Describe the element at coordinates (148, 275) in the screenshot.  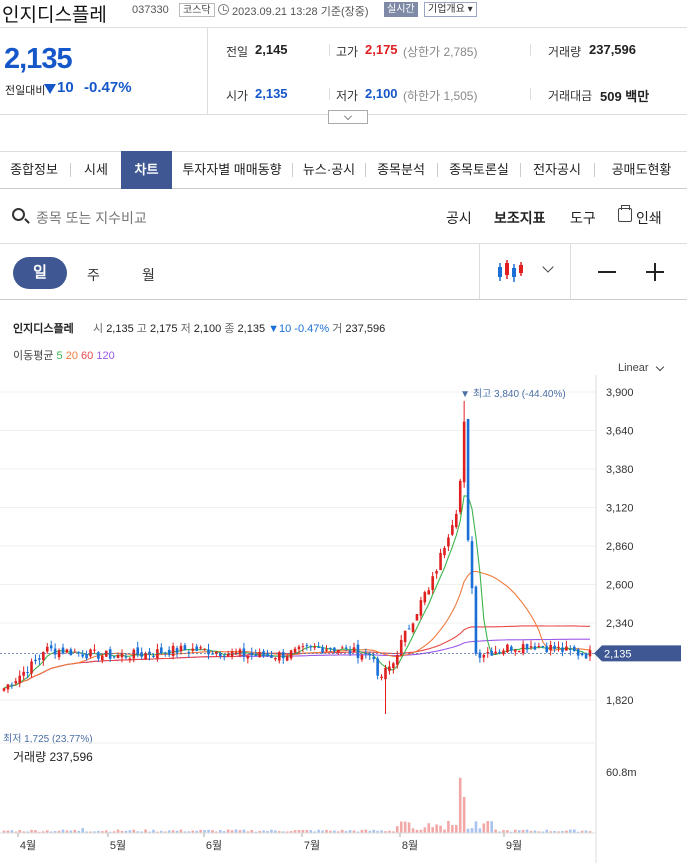
I see `period-month-button: 월` at that location.